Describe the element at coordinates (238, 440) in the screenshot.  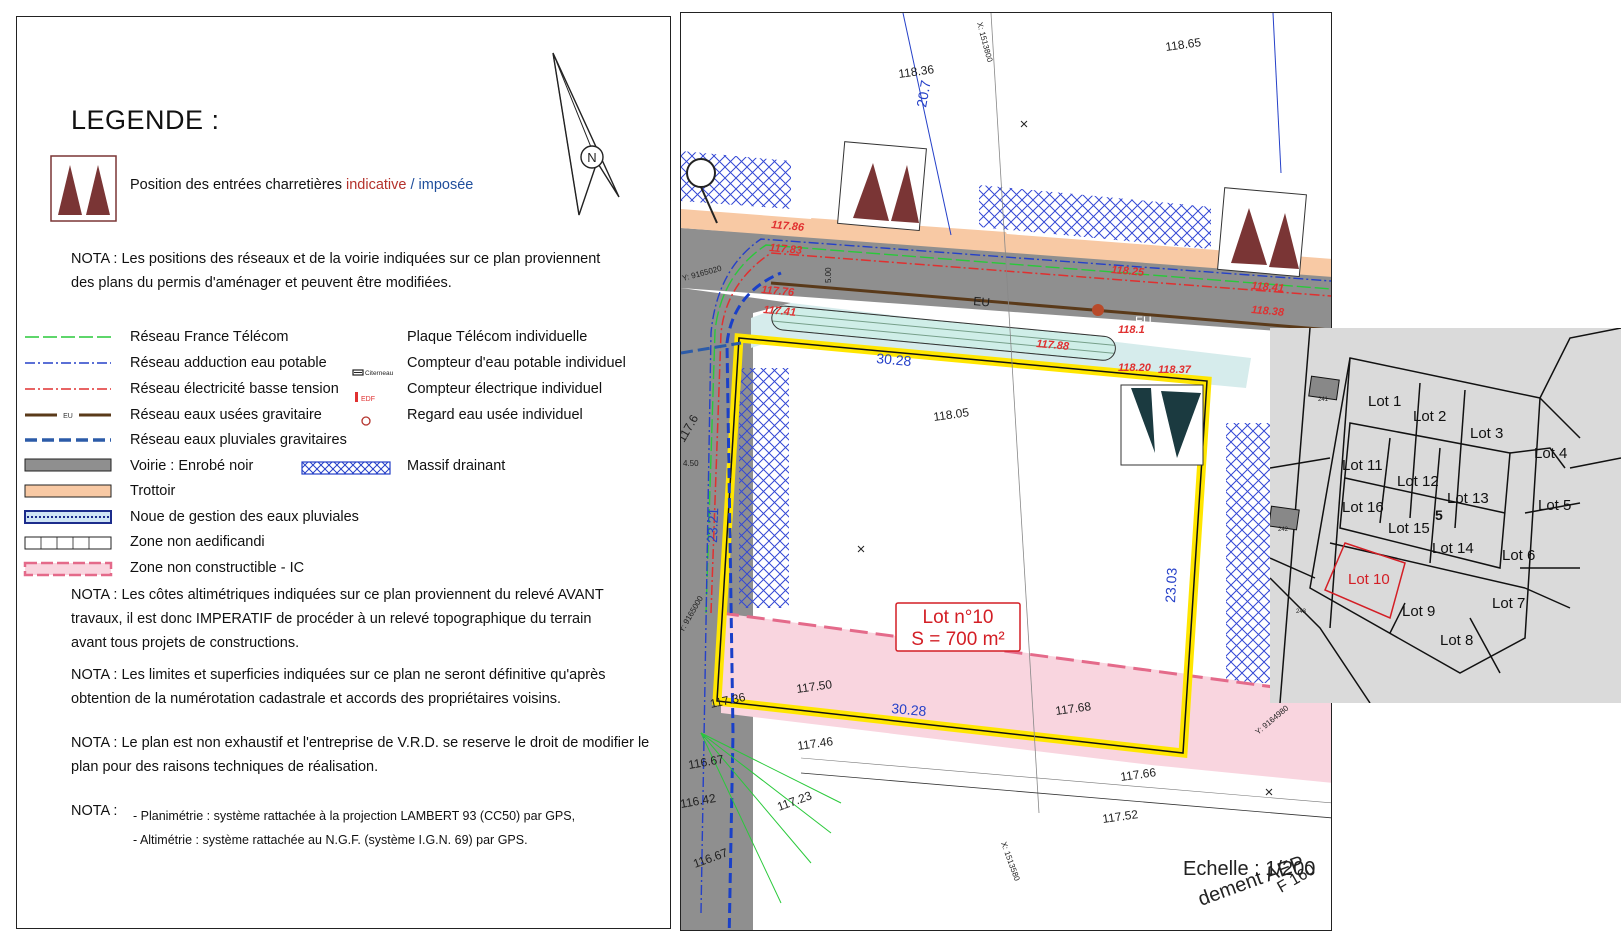
I see `legend-storm: Réseau eaux pluviales gravitaires` at that location.